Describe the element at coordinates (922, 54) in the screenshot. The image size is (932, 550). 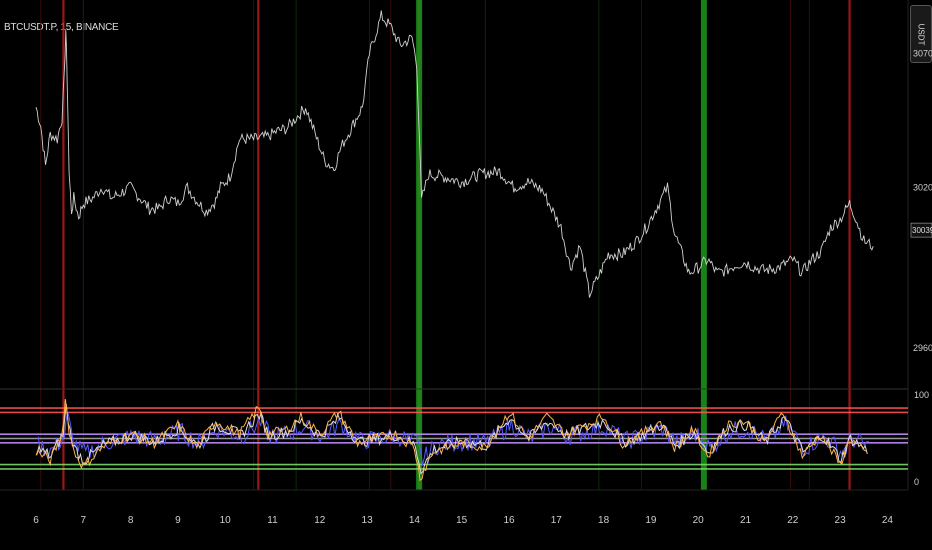
I see `price-axis-label: 30700.0` at that location.